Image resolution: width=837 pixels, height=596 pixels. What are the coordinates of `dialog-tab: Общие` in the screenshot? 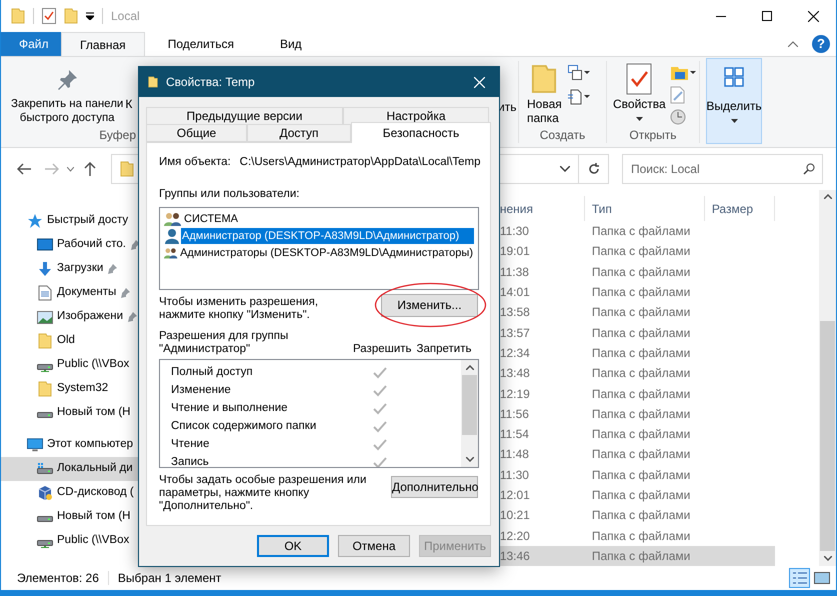 It's located at (196, 133).